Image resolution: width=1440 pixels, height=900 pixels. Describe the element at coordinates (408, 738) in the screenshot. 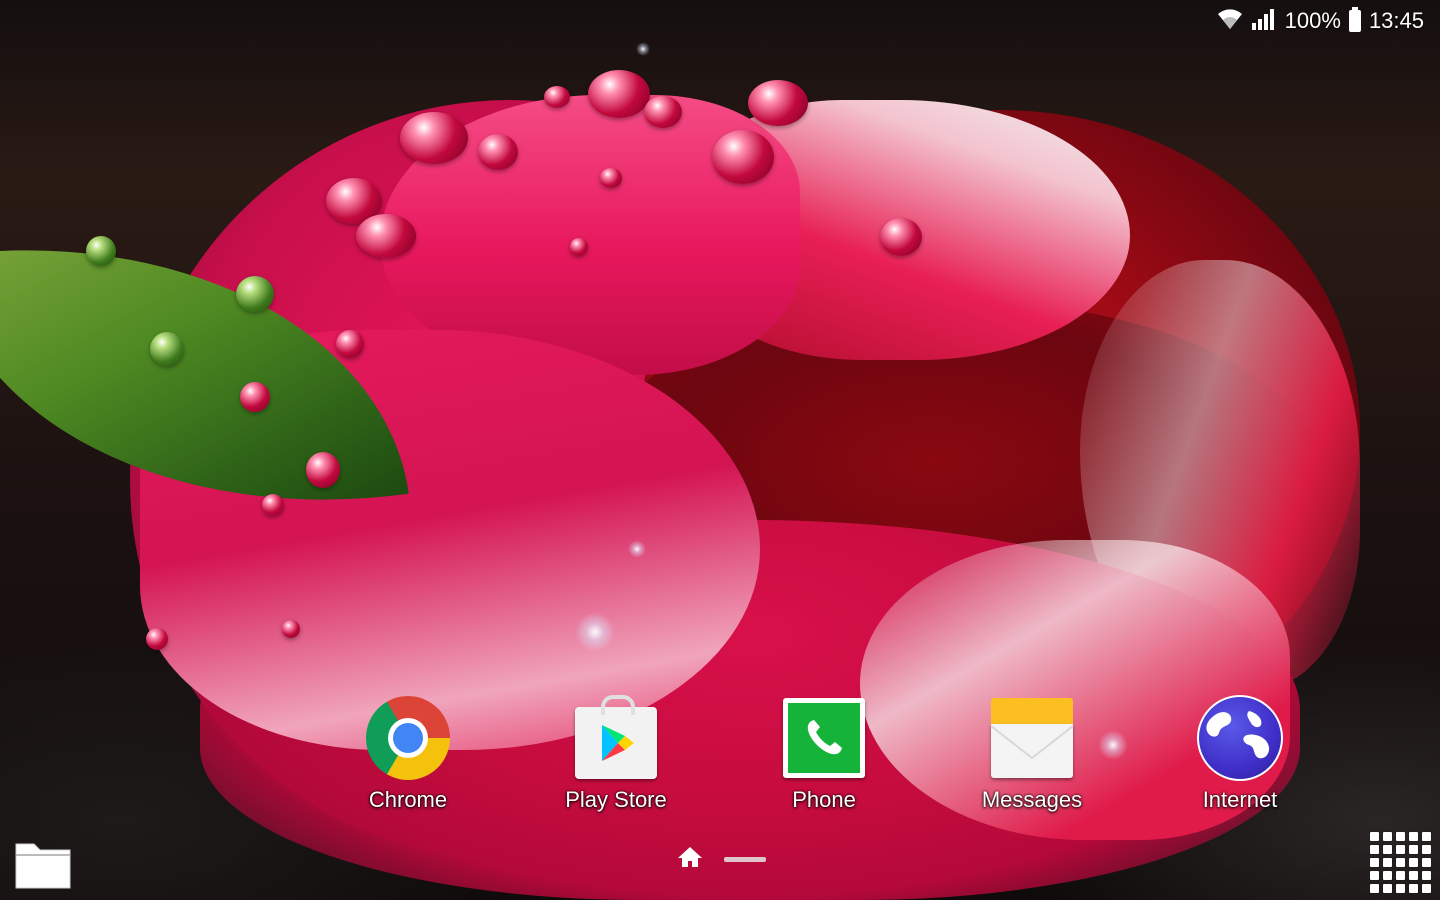

I see `chrome-icon` at that location.